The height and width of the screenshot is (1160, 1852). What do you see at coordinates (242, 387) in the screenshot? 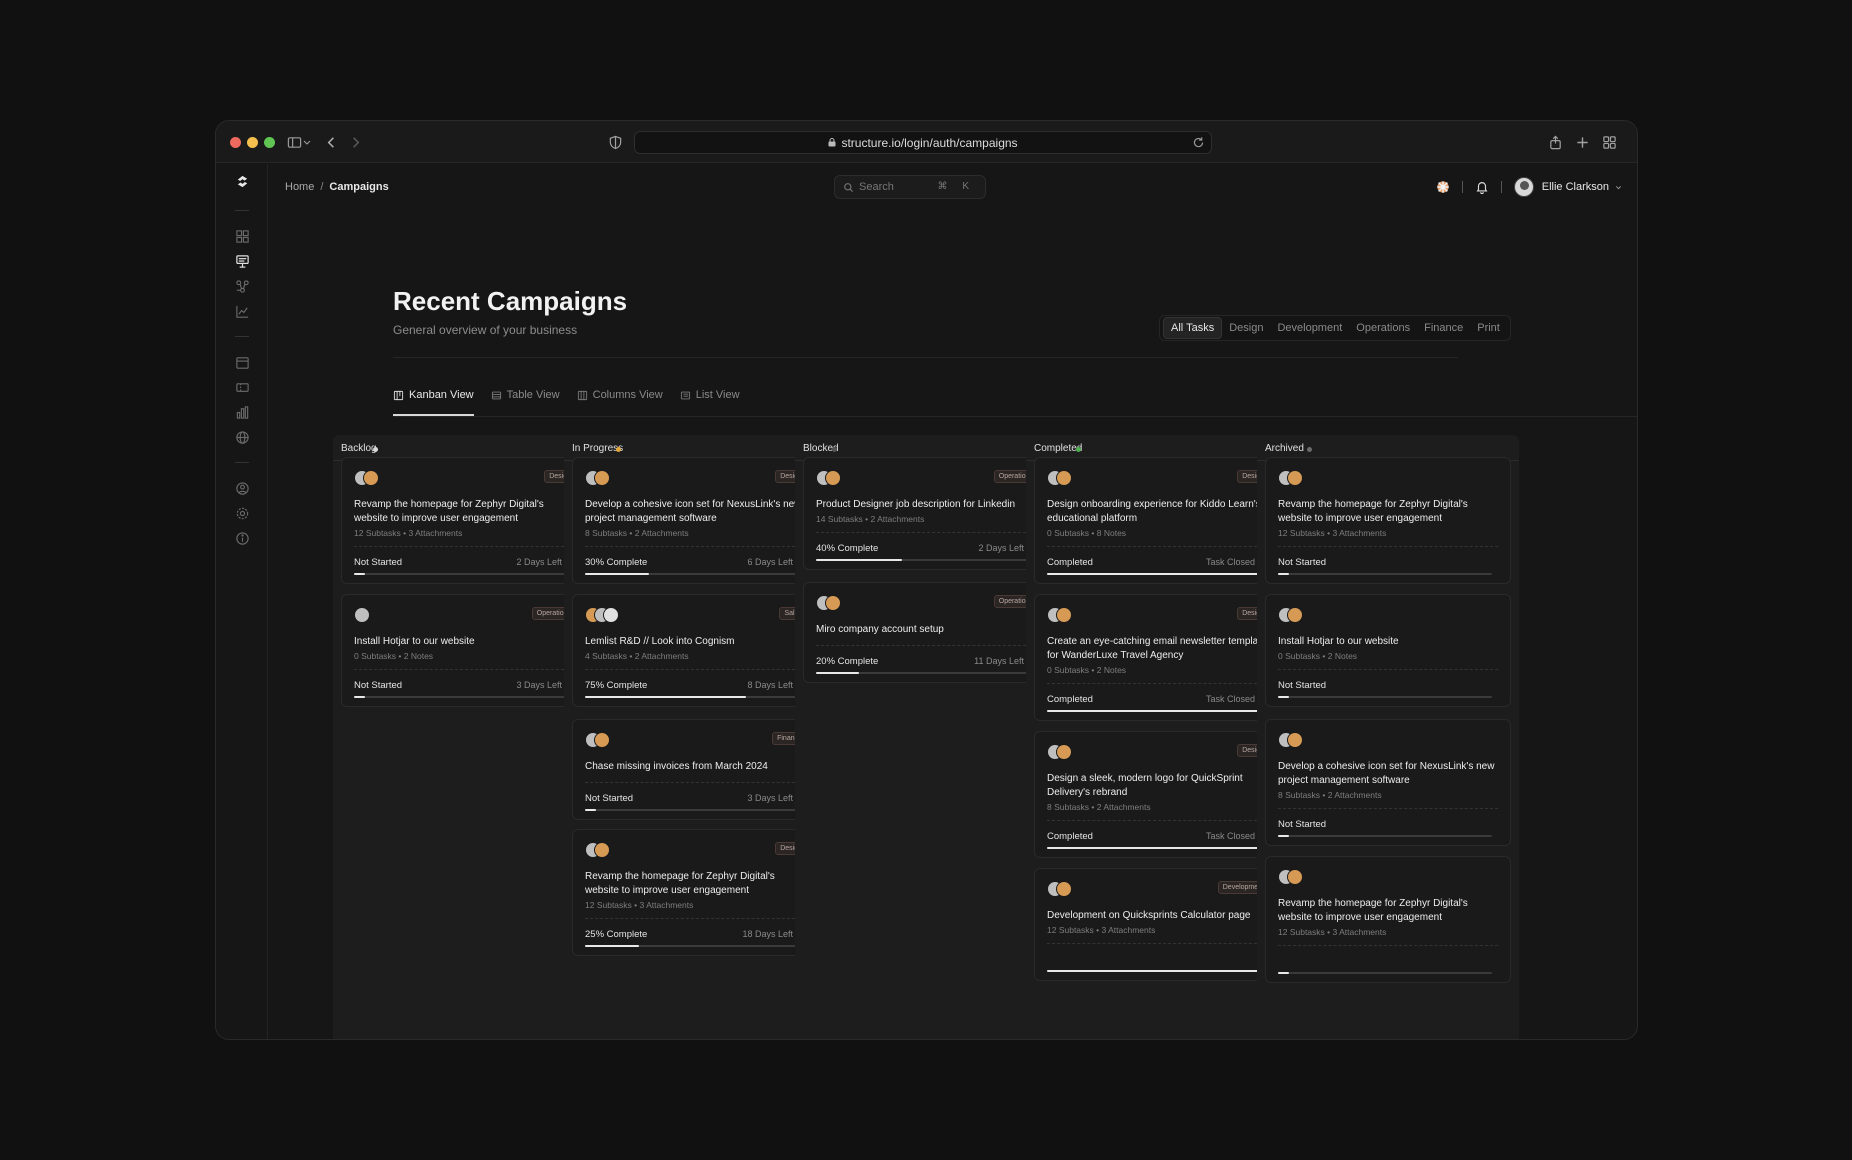
I see `ticket-icon` at bounding box center [242, 387].